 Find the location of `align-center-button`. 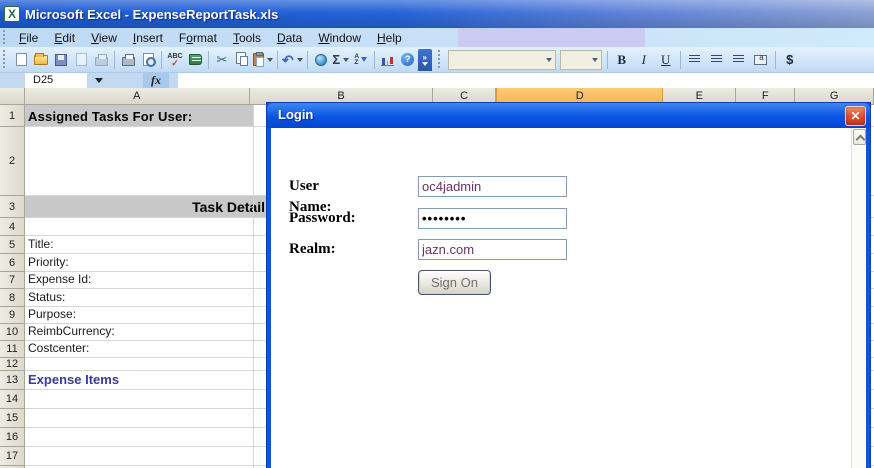

align-center-button is located at coordinates (717, 60).